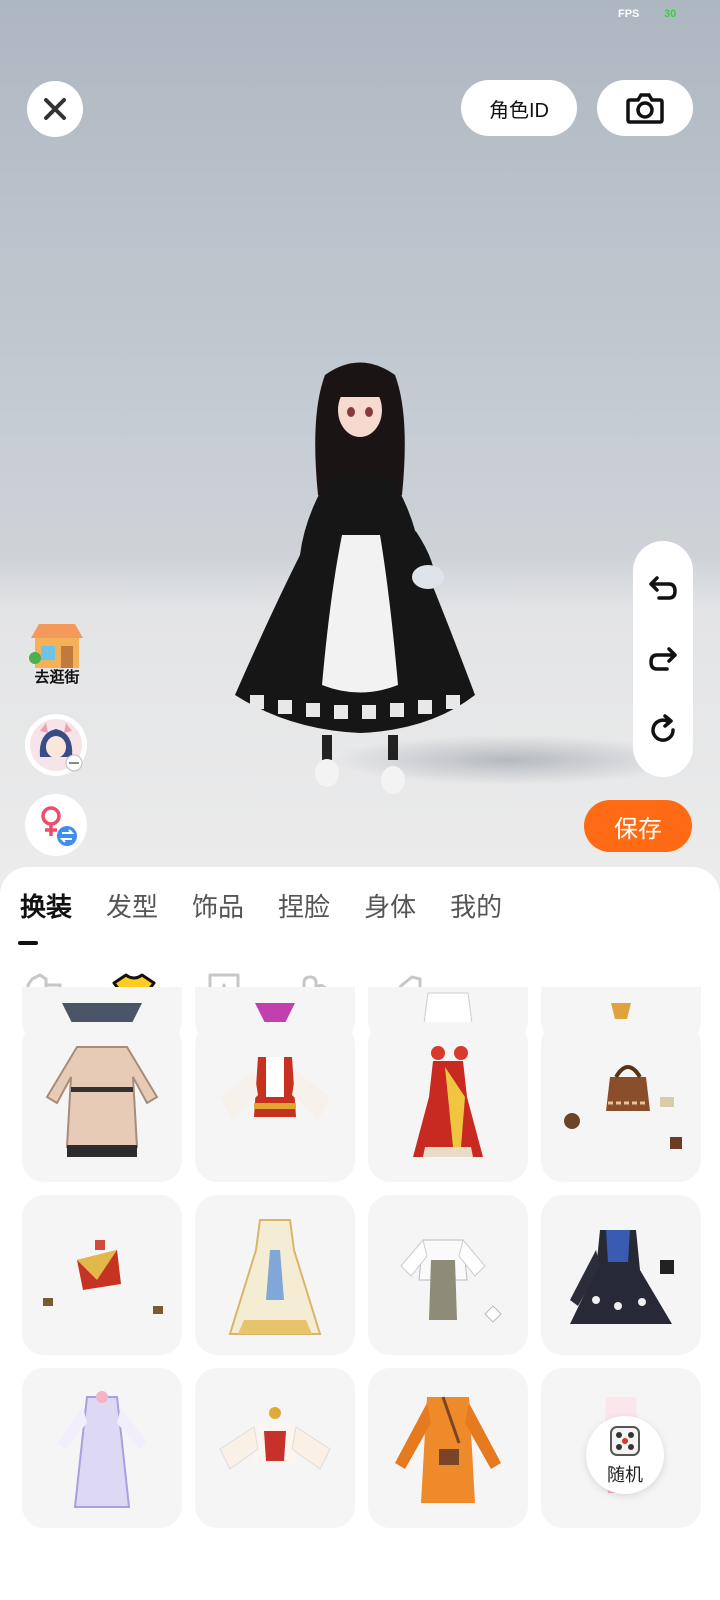 The height and width of the screenshot is (1600, 720). I want to click on avatar-icon, so click(56, 745).